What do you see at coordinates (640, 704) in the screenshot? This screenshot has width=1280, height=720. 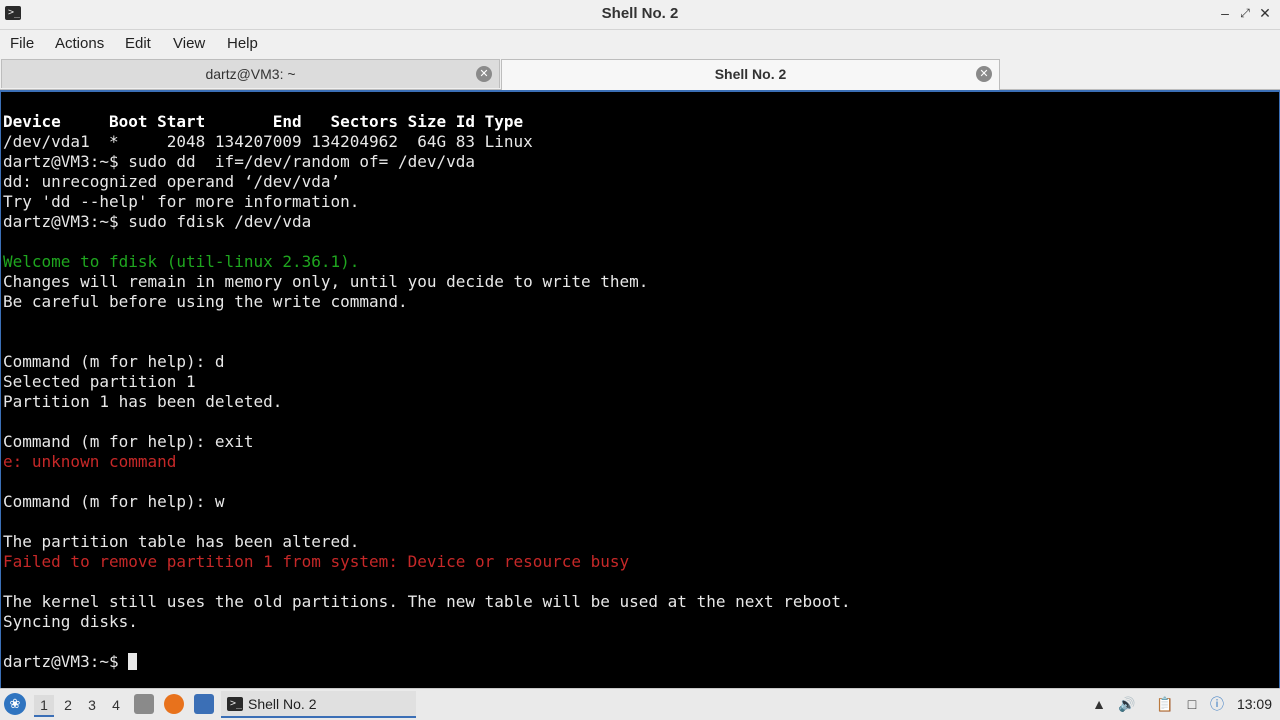 I see `taskbar: ❀ 1 2 3 4 >_ Shell No. 2 ▲ 🔊 📋 □ ⓘ 13:09` at bounding box center [640, 704].